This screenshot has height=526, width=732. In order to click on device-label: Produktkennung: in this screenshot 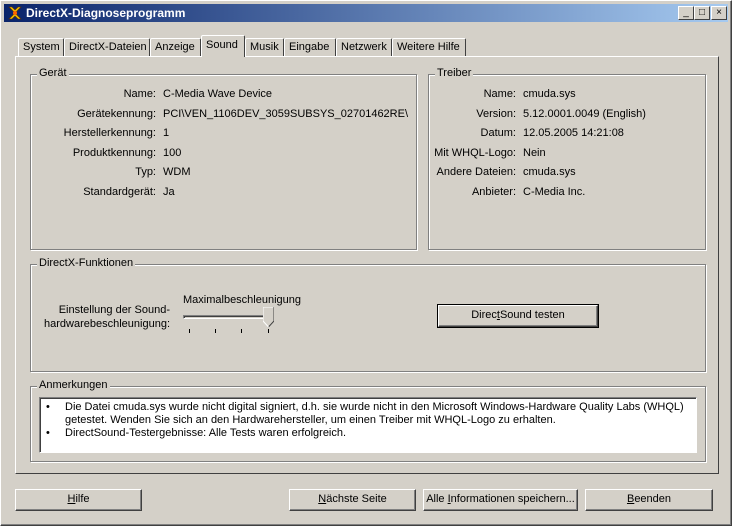, I will do `click(114, 152)`.